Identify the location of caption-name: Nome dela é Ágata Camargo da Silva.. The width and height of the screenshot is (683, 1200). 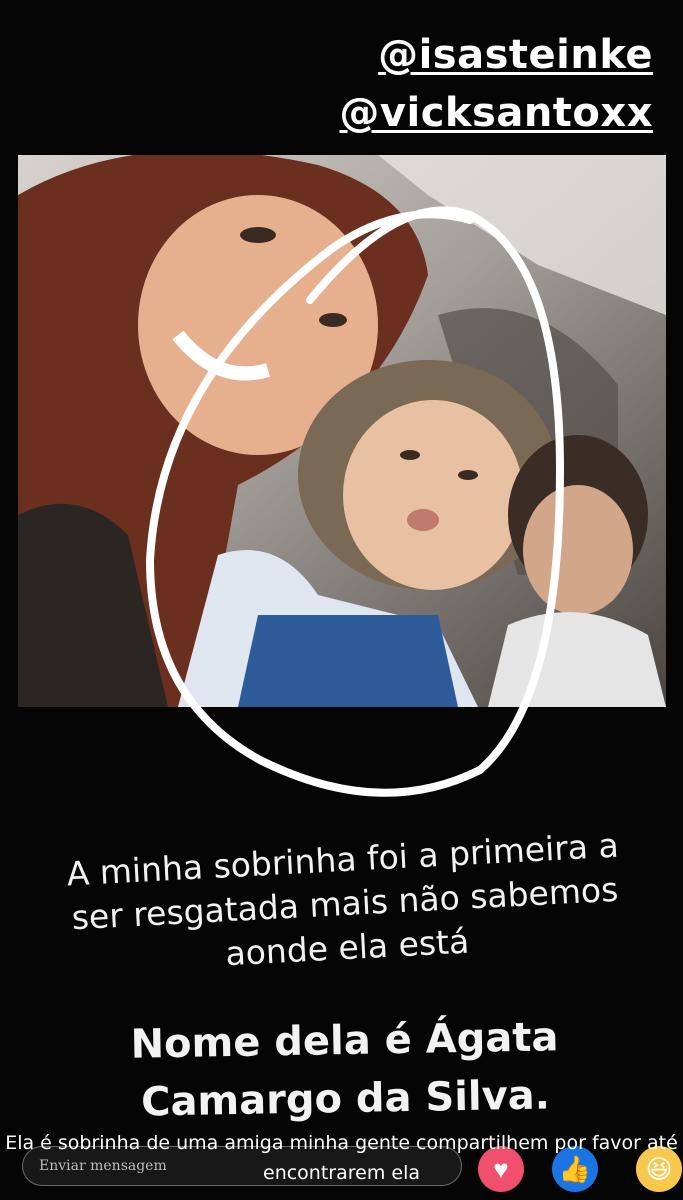
(344, 1070).